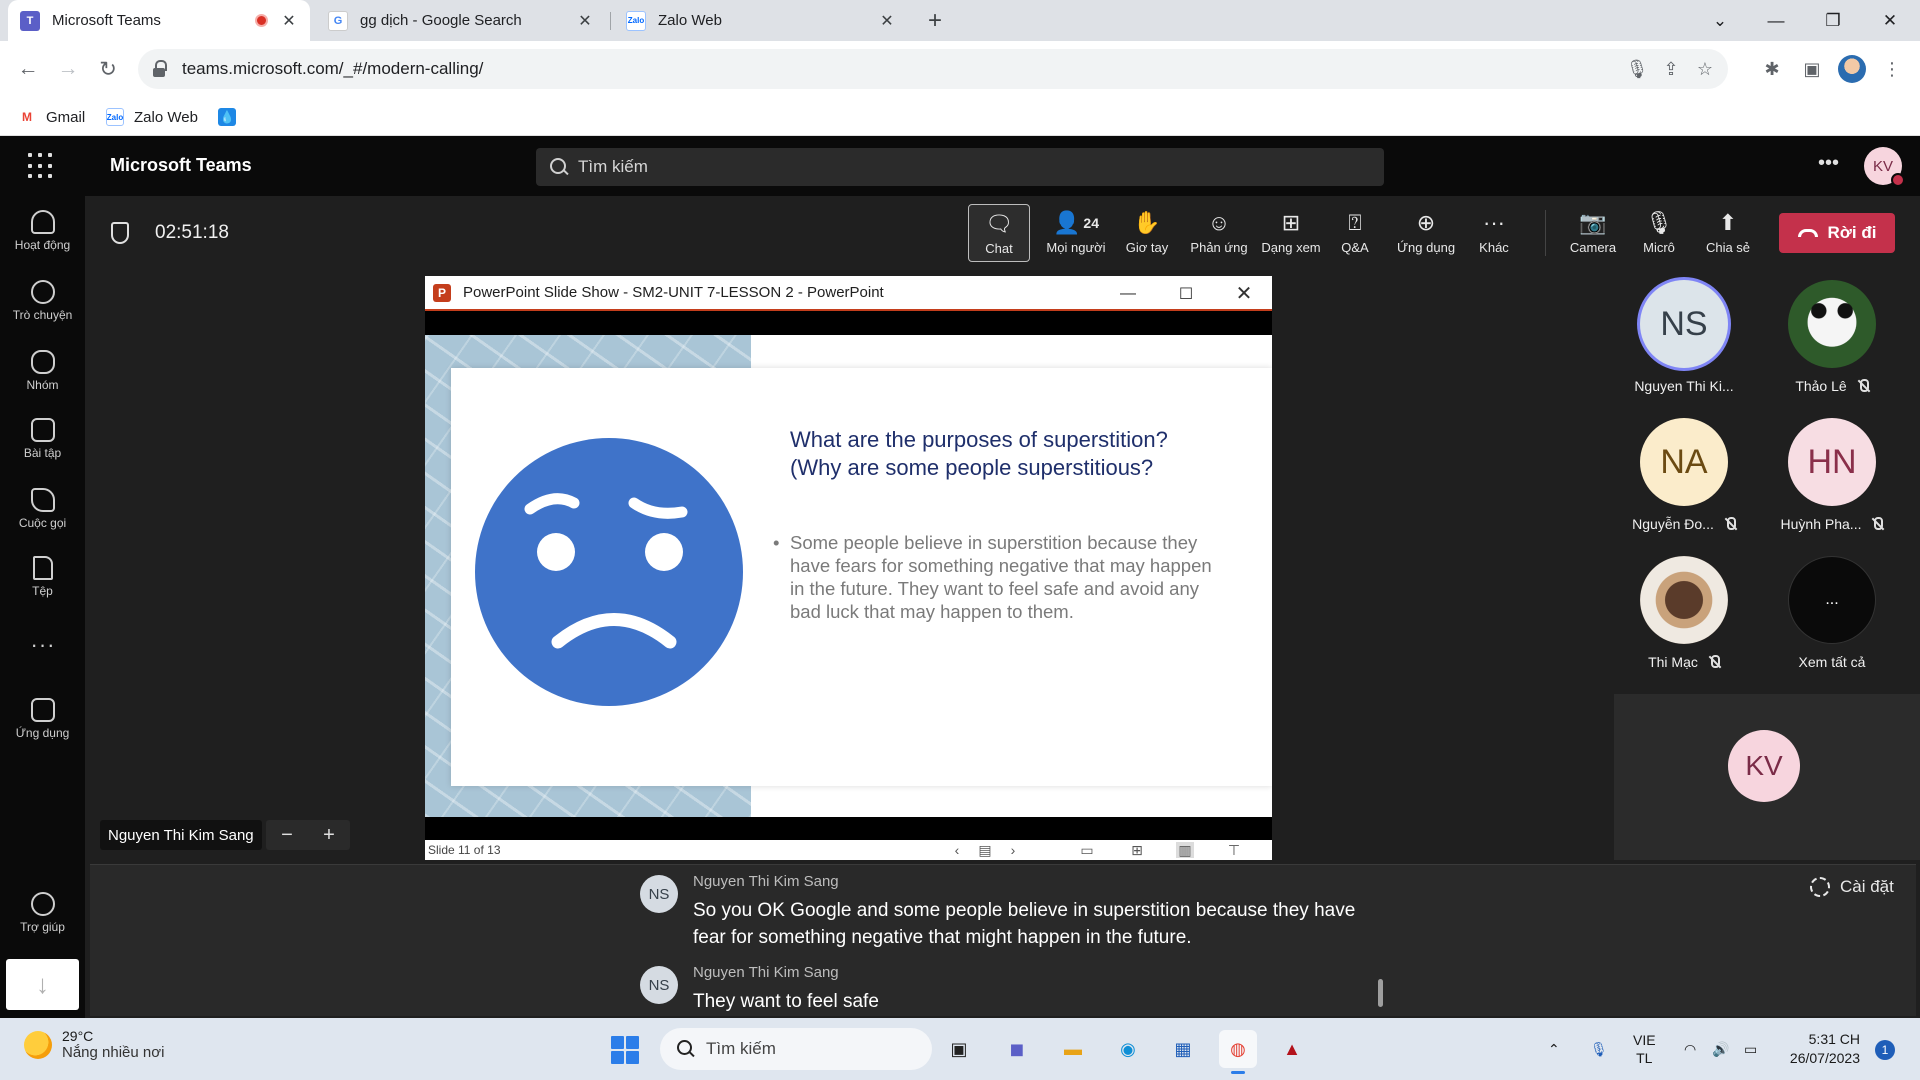 This screenshot has height=1080, width=1920. I want to click on maximize-button: ❐, so click(1833, 20).